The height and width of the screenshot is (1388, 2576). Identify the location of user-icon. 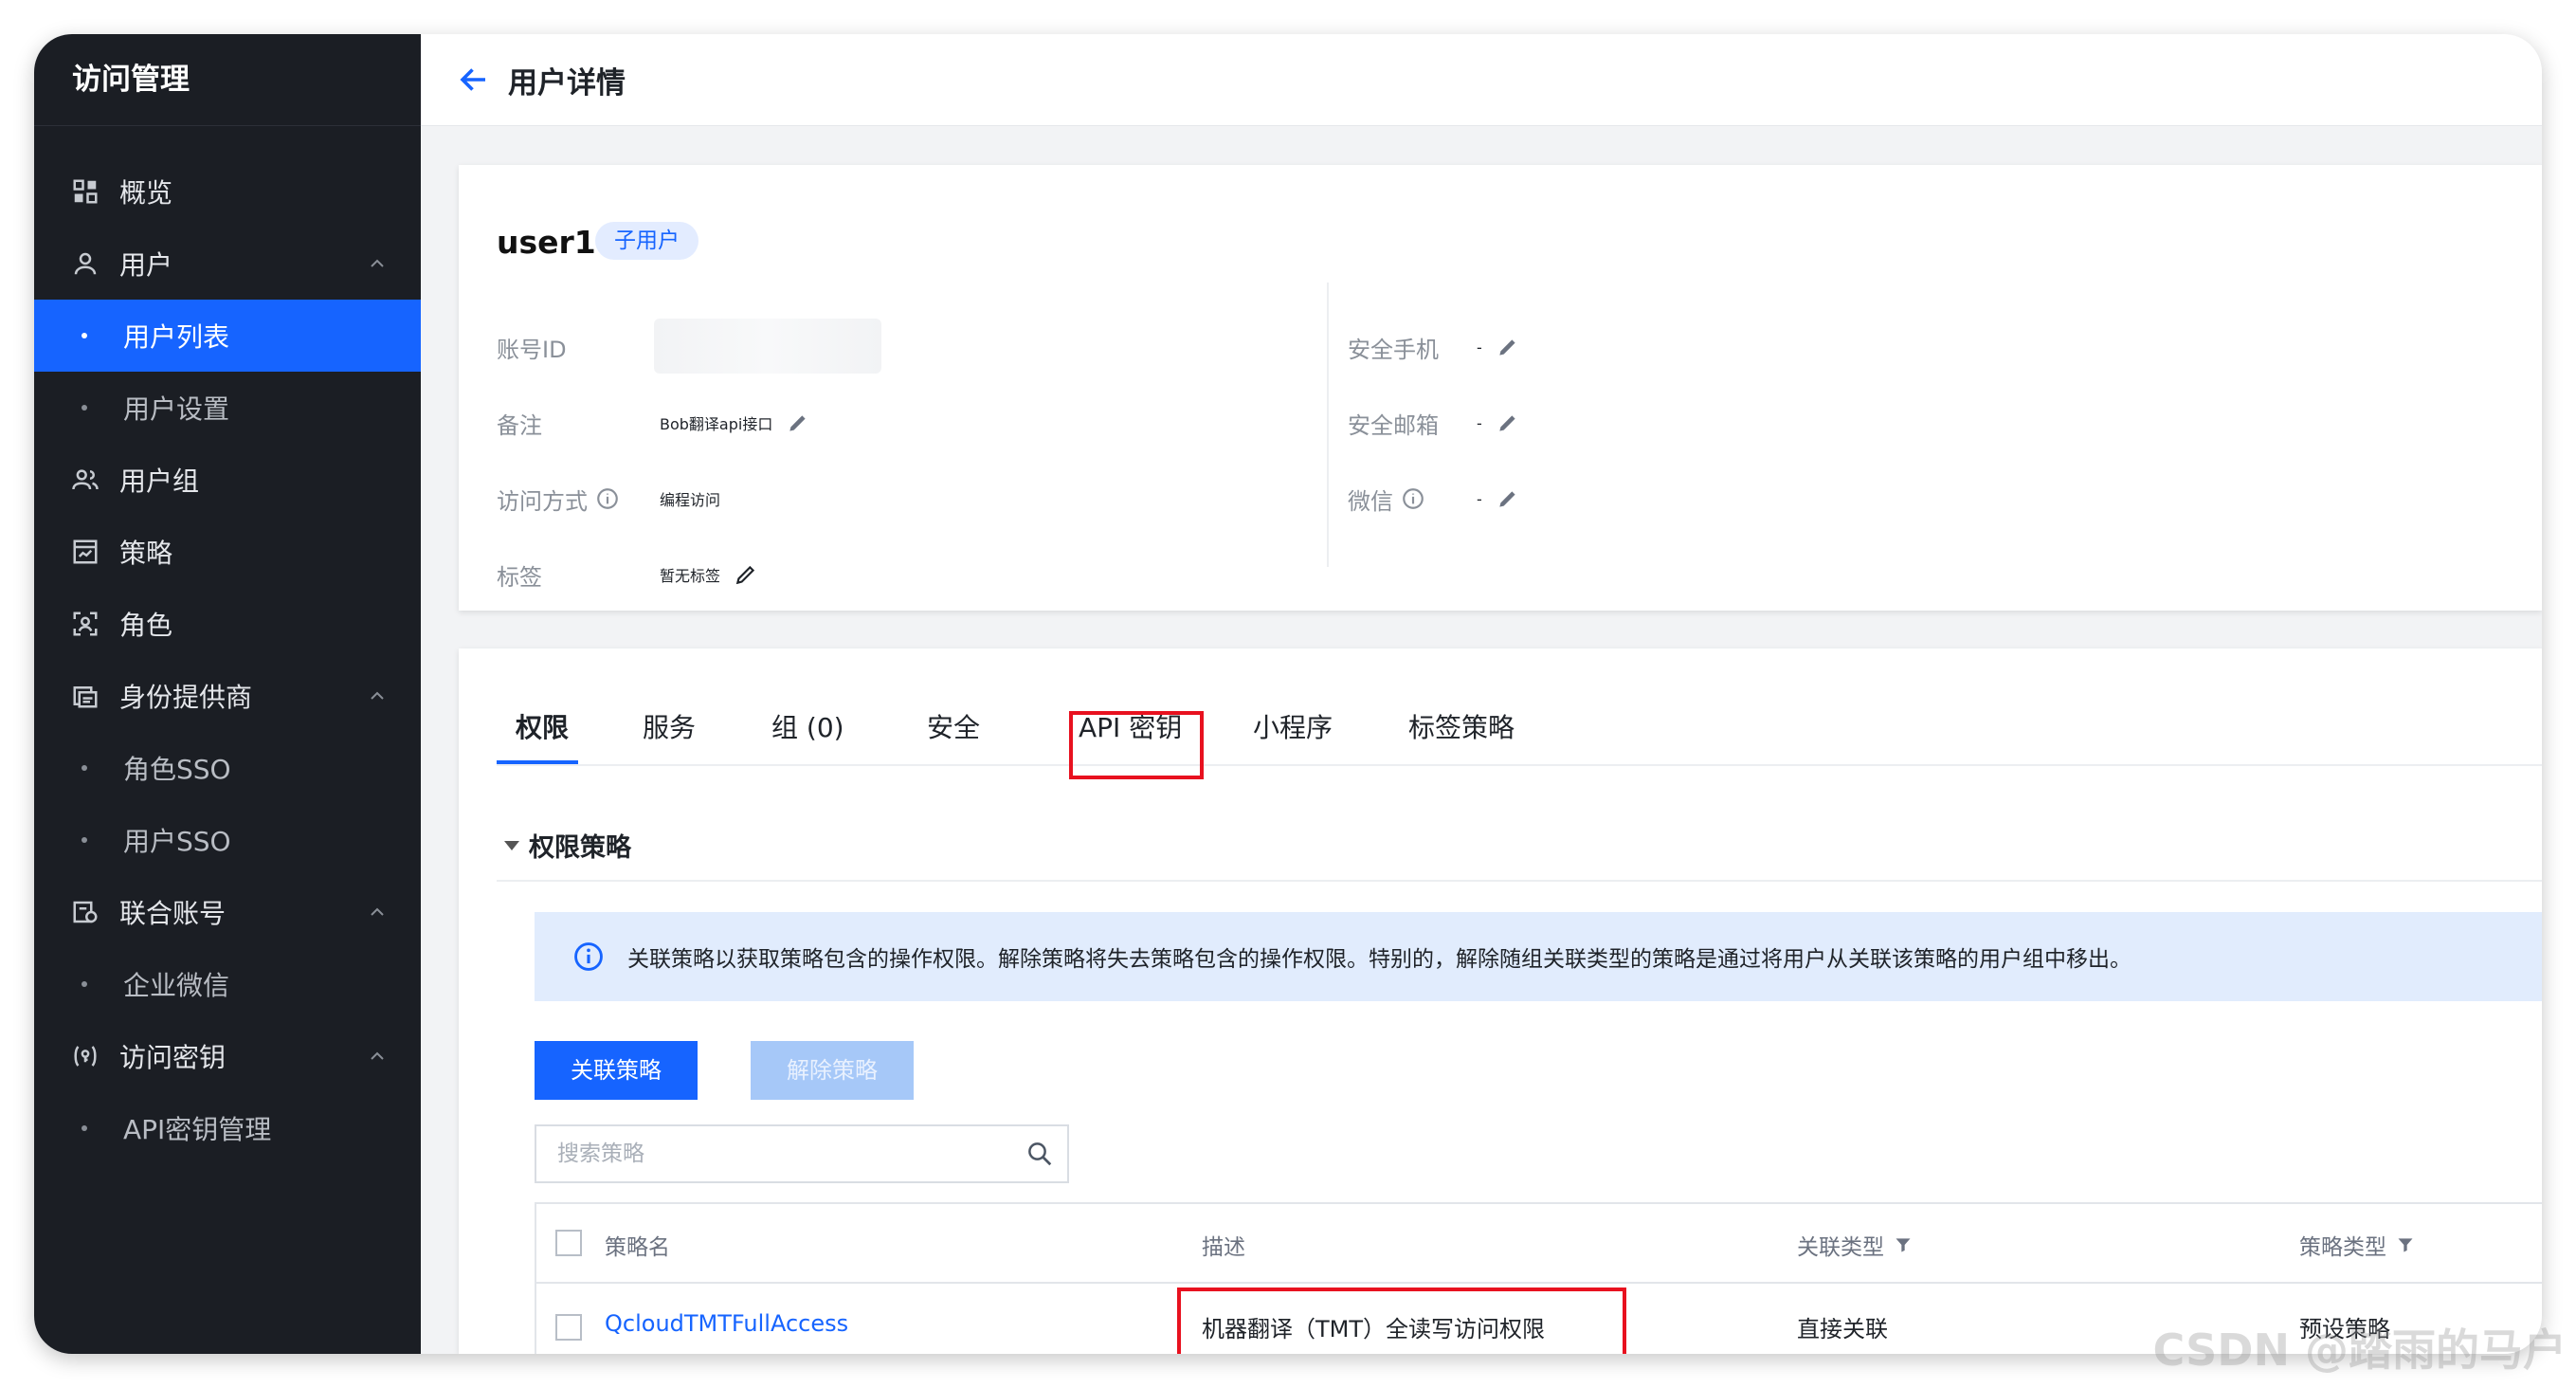
(85, 264).